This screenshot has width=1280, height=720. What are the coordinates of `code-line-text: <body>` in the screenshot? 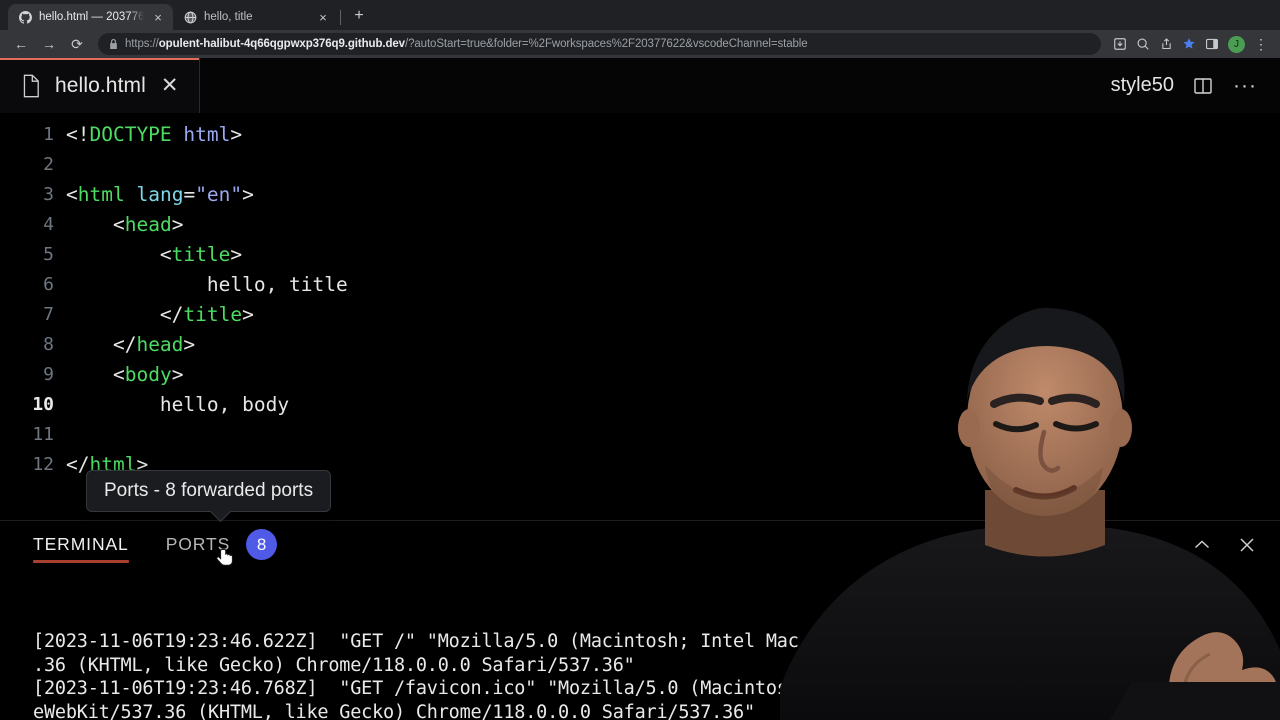 It's located at (148, 374).